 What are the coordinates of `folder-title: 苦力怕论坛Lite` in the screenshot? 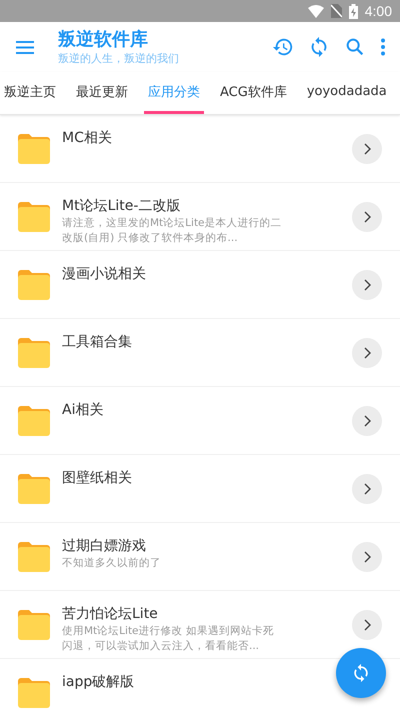 It's located at (110, 614).